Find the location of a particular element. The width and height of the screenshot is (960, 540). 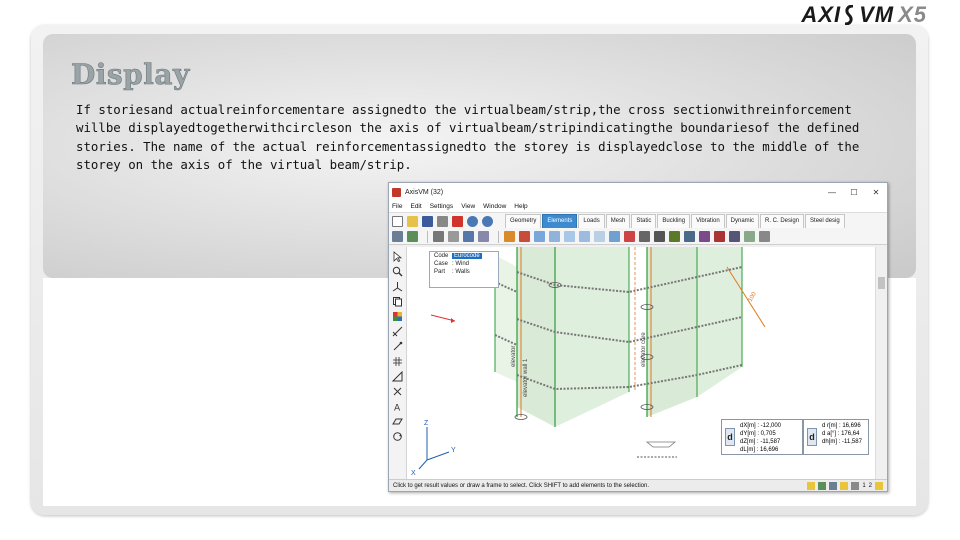

elements-toolbar is located at coordinates (638, 237).